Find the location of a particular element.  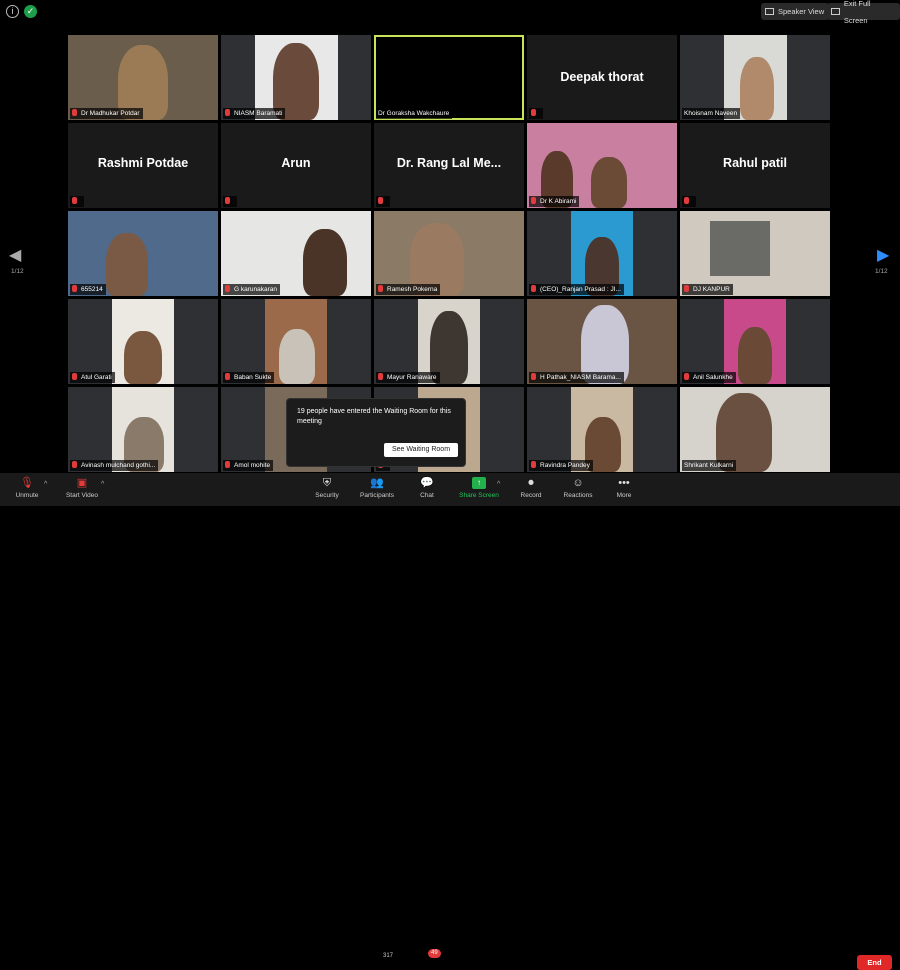

next-page-arrow-icon: ▶ is located at coordinates (883, 255).